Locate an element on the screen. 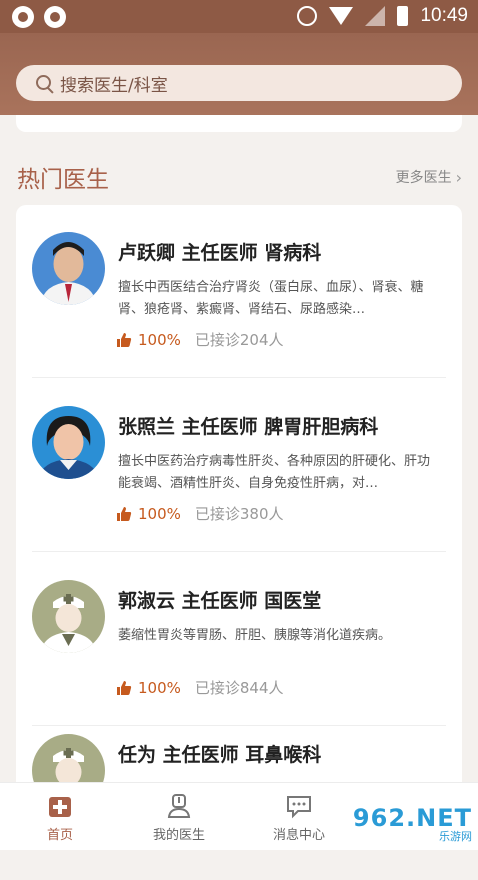 The width and height of the screenshot is (478, 880). doctor-name: 任为 主任医师 耳鼻喉科 is located at coordinates (220, 755).